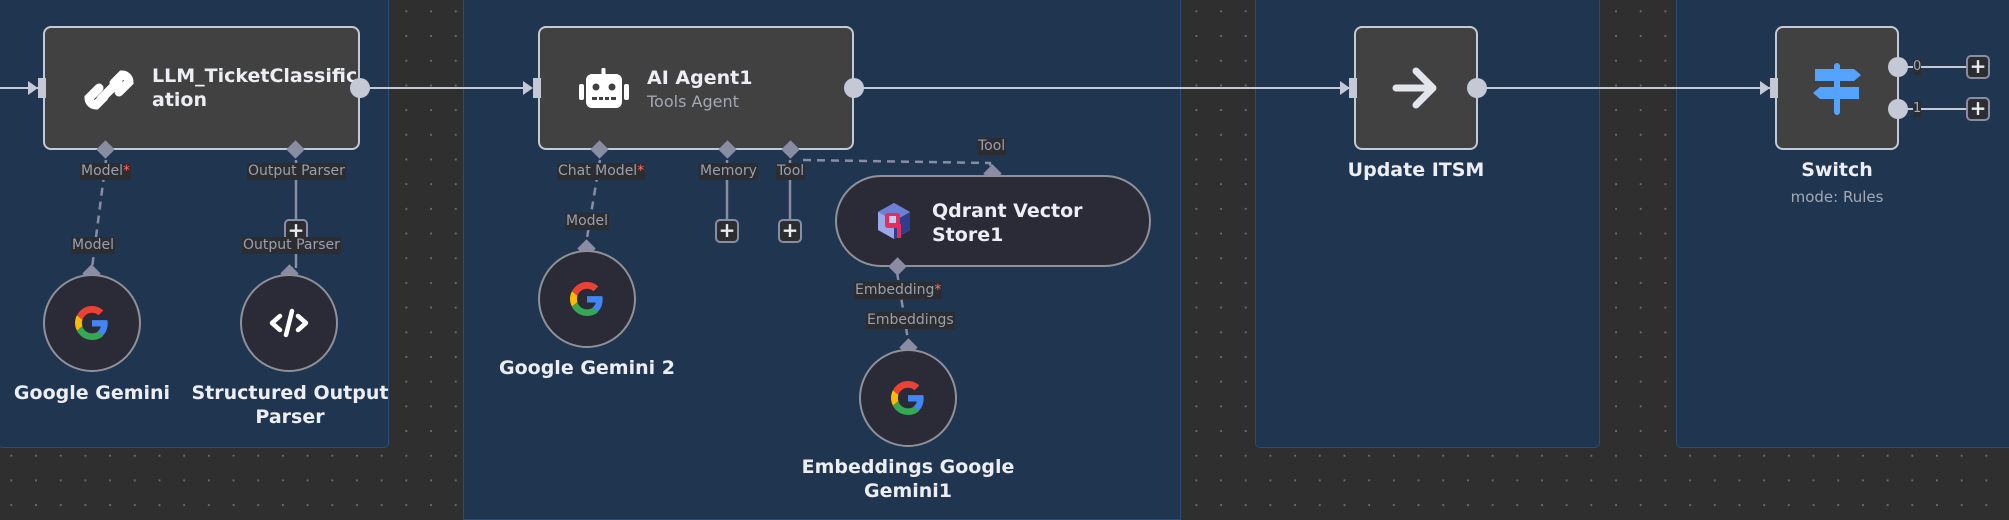 The width and height of the screenshot is (2009, 520). I want to click on node-label-line2: Parser, so click(290, 417).